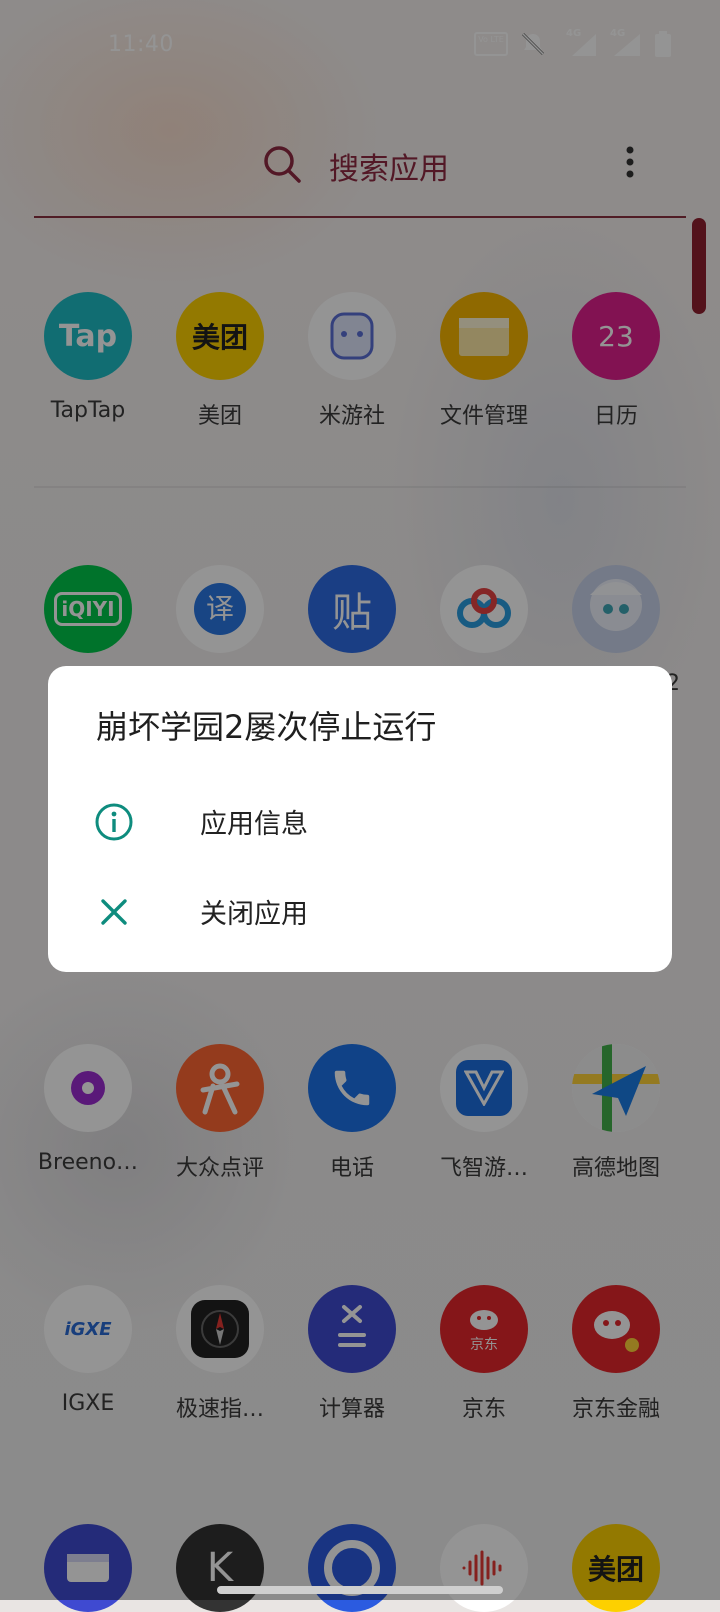 The width and height of the screenshot is (720, 1612). Describe the element at coordinates (254, 914) in the screenshot. I see `close-app-label: 关闭应用` at that location.